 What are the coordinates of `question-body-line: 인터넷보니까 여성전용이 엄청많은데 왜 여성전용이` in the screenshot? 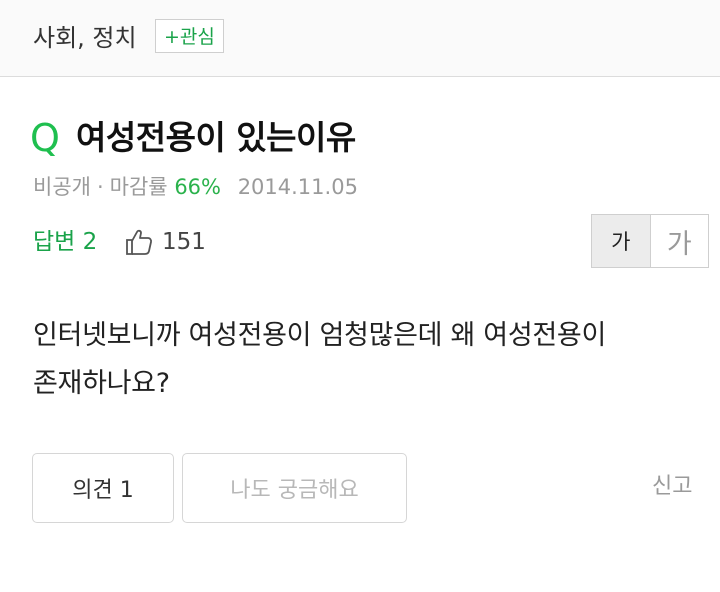 It's located at (320, 335).